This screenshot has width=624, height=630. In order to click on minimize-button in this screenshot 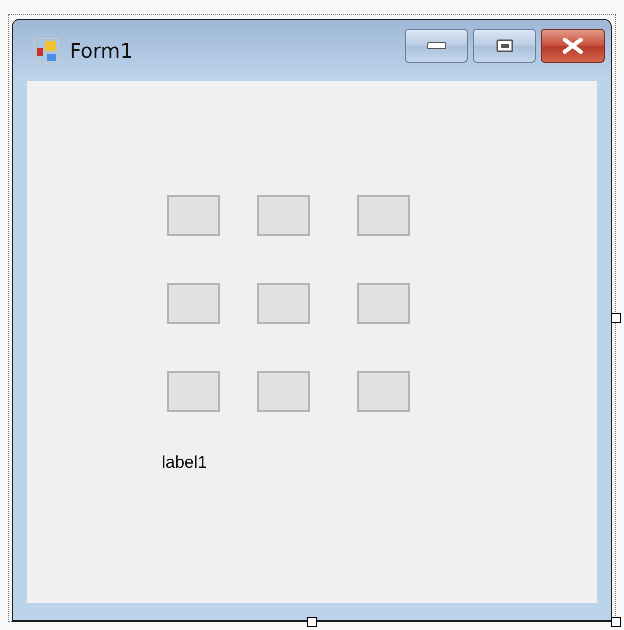, I will do `click(436, 45)`.